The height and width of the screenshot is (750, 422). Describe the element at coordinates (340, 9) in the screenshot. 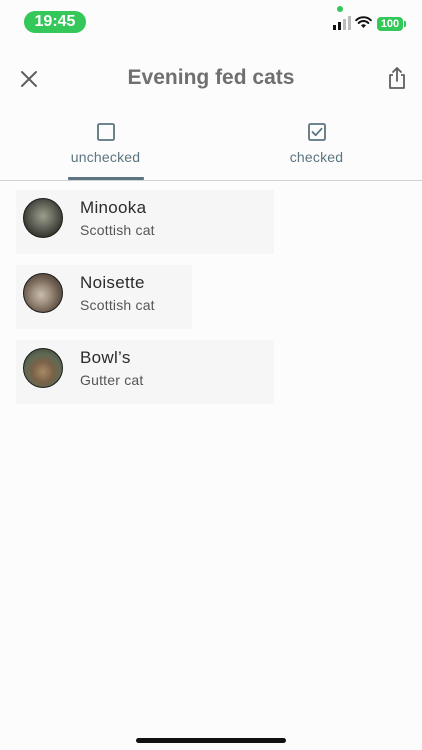

I see `privacy-indicator-dot` at that location.